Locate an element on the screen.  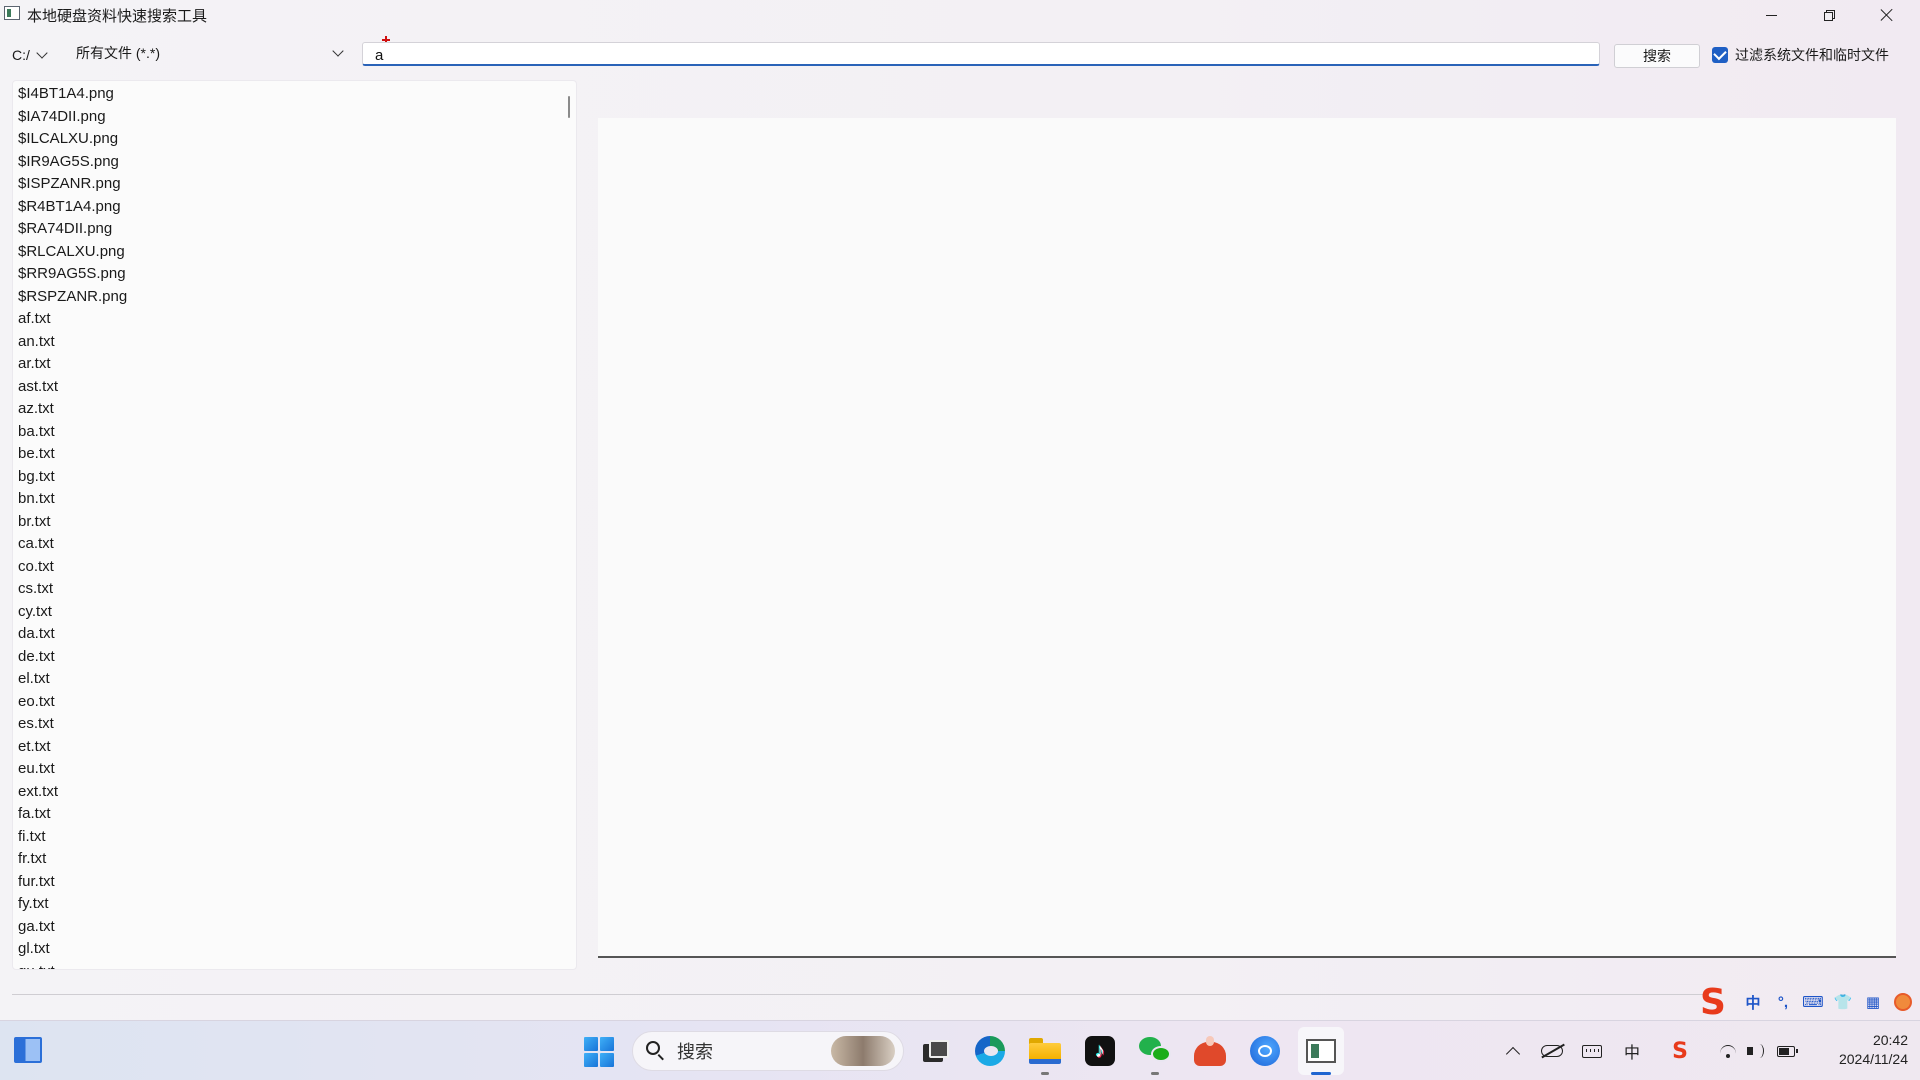
cloud-offline-icon is located at coordinates (1552, 1051).